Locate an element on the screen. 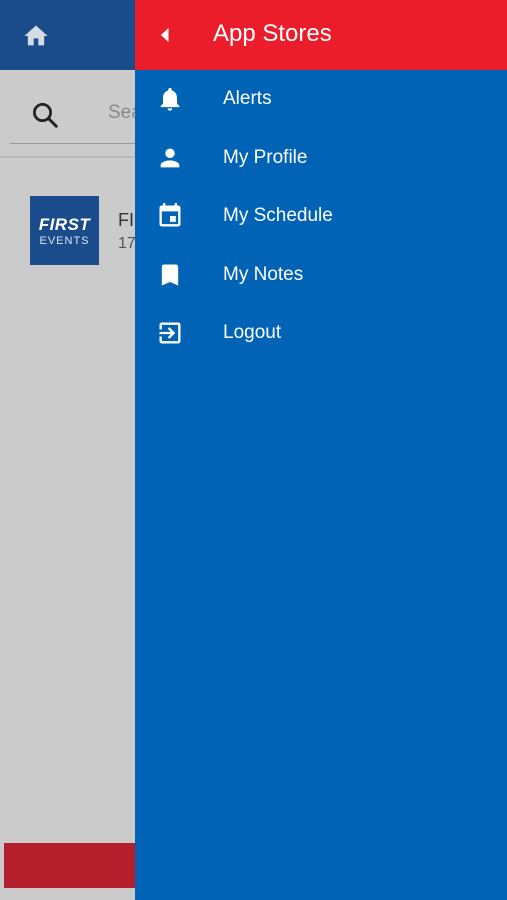  person-icon is located at coordinates (170, 158).